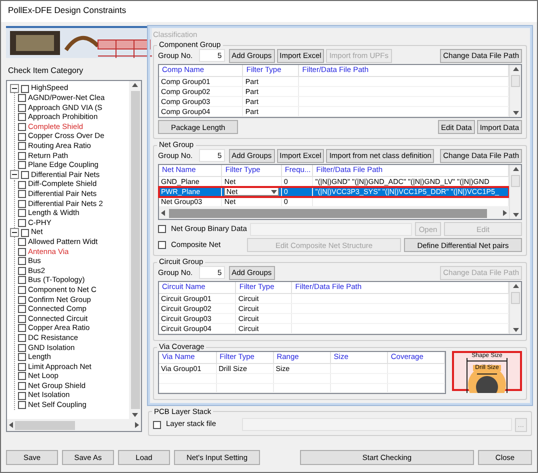 The image size is (538, 473). What do you see at coordinates (46, 71) in the screenshot?
I see `category-label: Check Item Category` at bounding box center [46, 71].